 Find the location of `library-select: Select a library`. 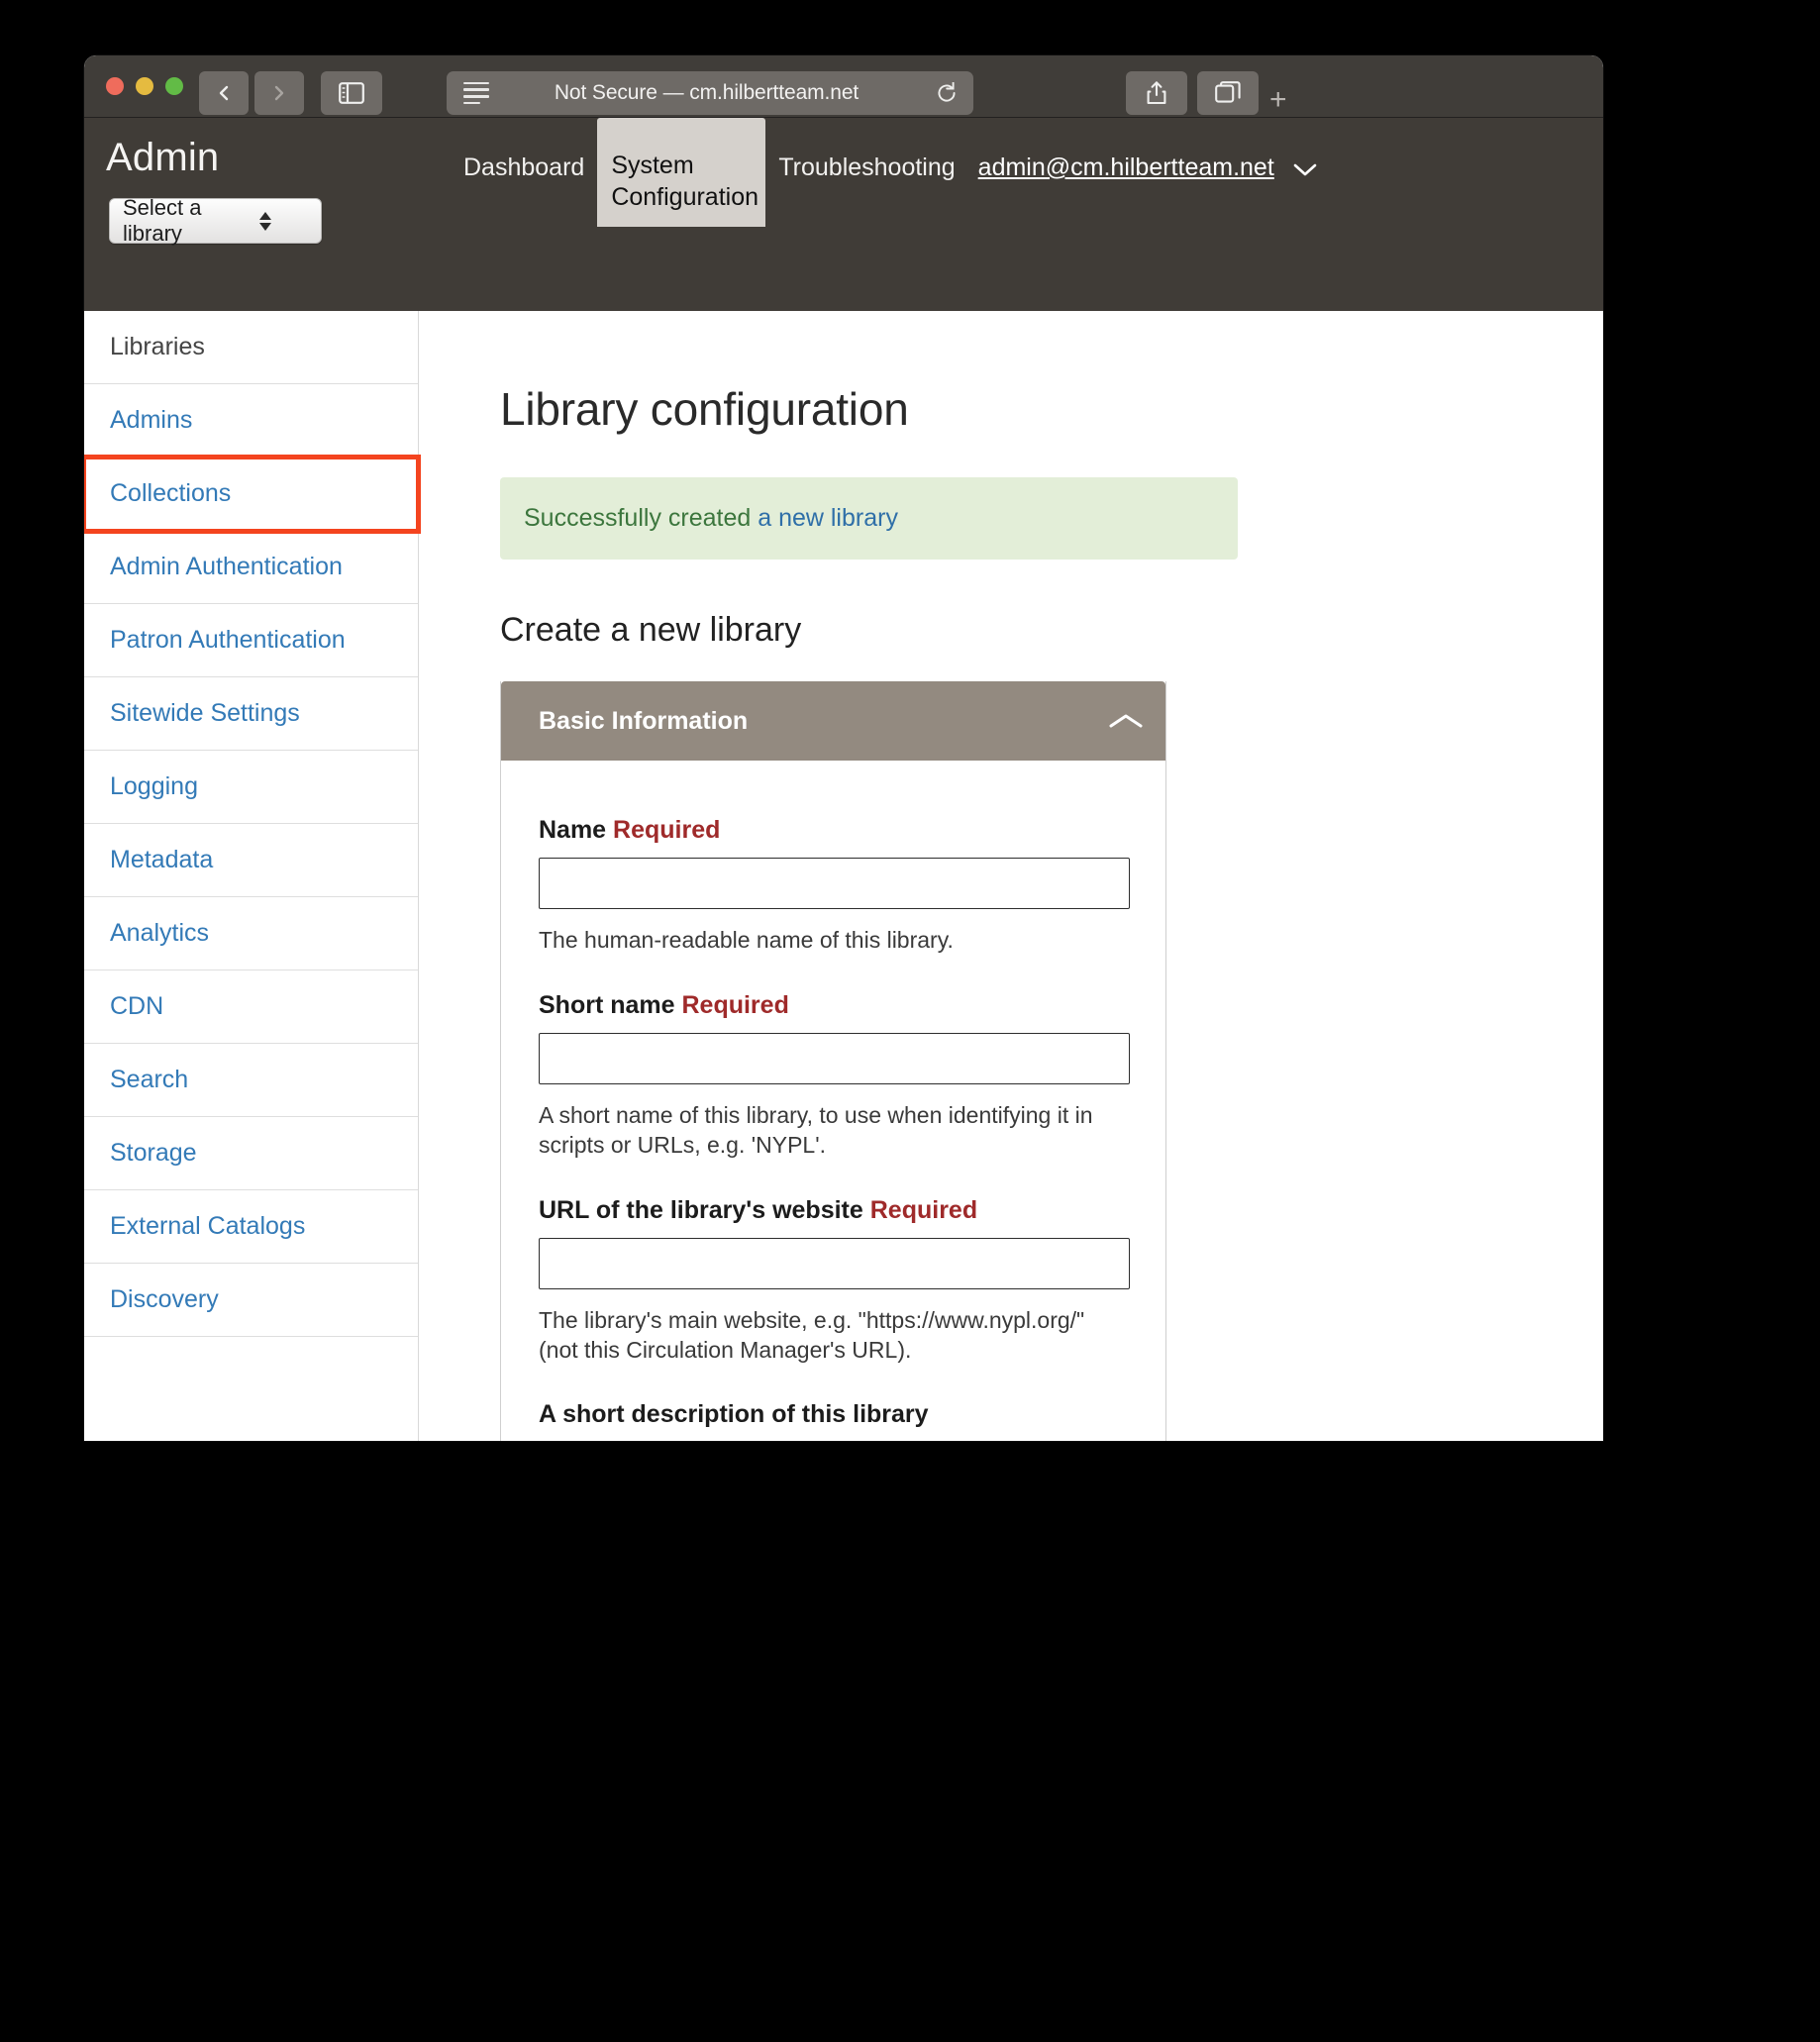

library-select: Select a library is located at coordinates (215, 221).